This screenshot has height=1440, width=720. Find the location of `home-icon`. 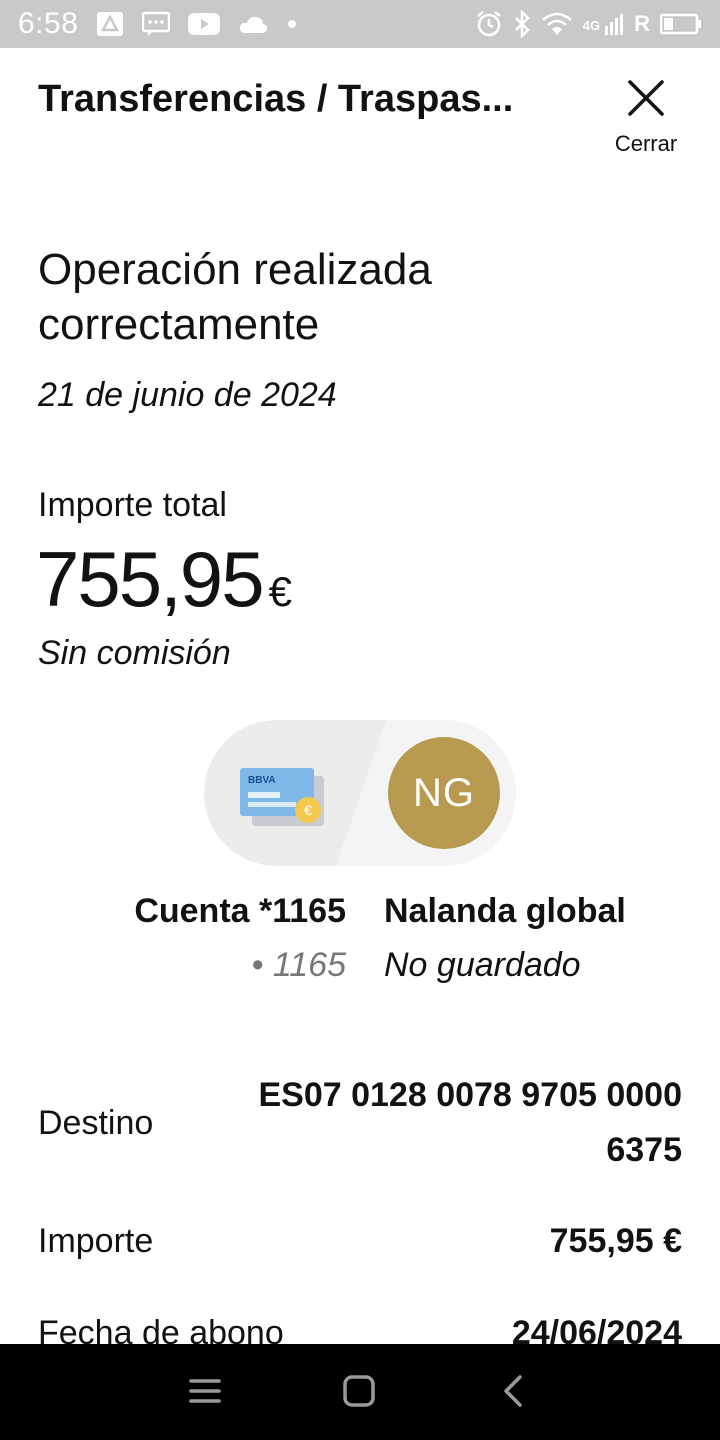

home-icon is located at coordinates (359, 1393).